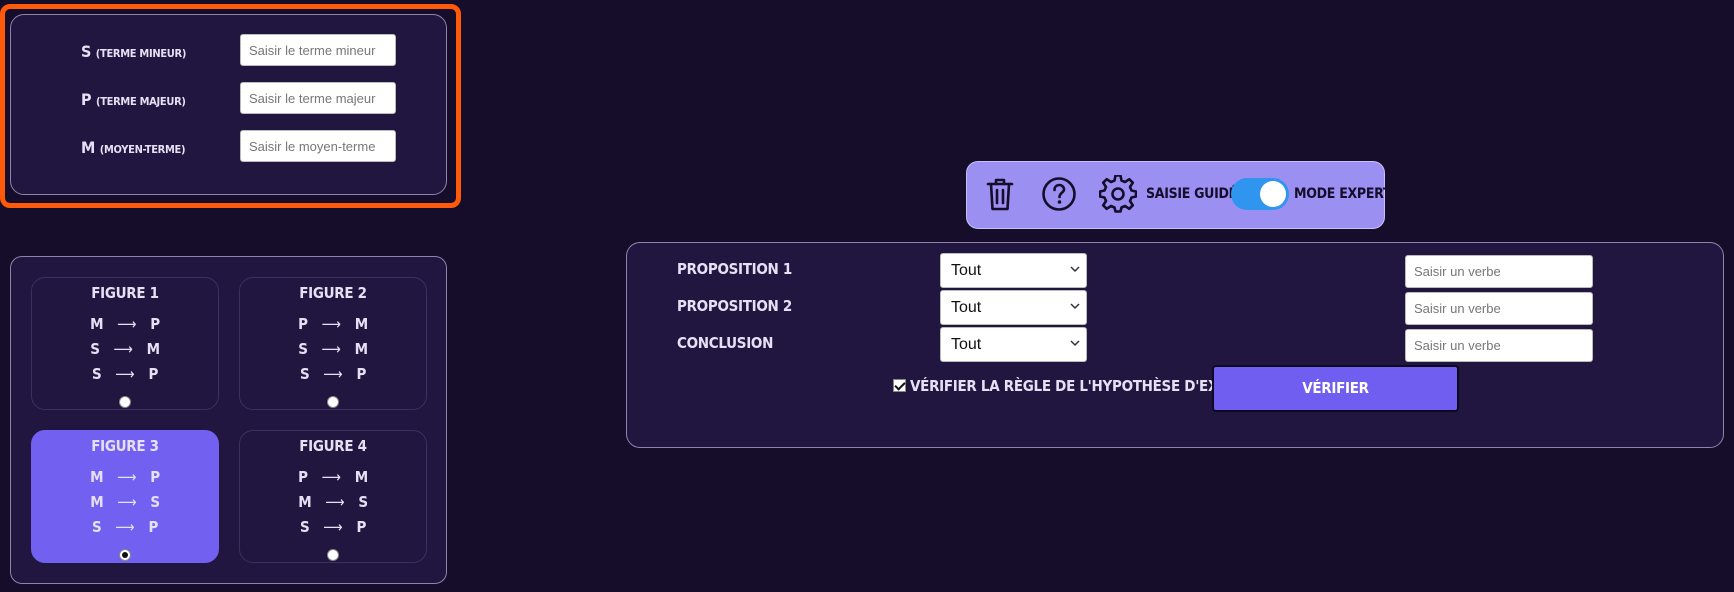 Image resolution: width=1734 pixels, height=592 pixels. I want to click on minor-term-label: S (TERME MINEUR), so click(166, 51).